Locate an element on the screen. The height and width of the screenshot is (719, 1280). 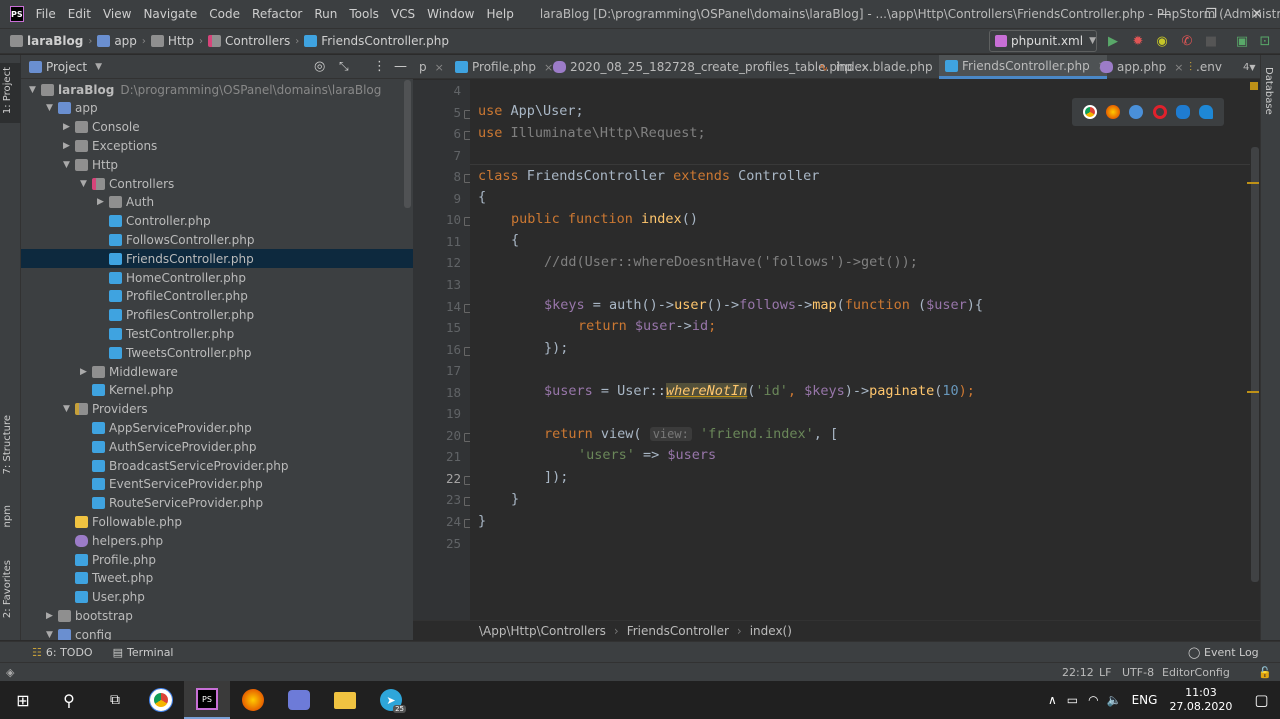
crumb-method: index() is located at coordinates (771, 631).